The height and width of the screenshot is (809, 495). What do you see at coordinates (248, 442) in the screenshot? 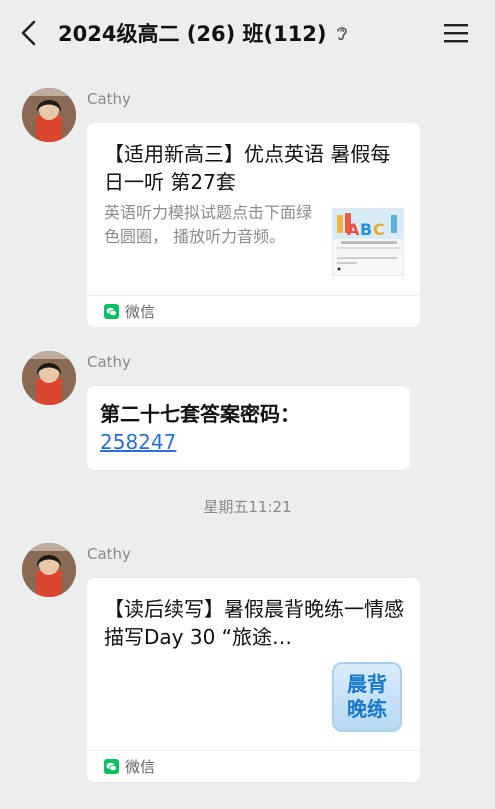
I see `password-link: 258247` at bounding box center [248, 442].